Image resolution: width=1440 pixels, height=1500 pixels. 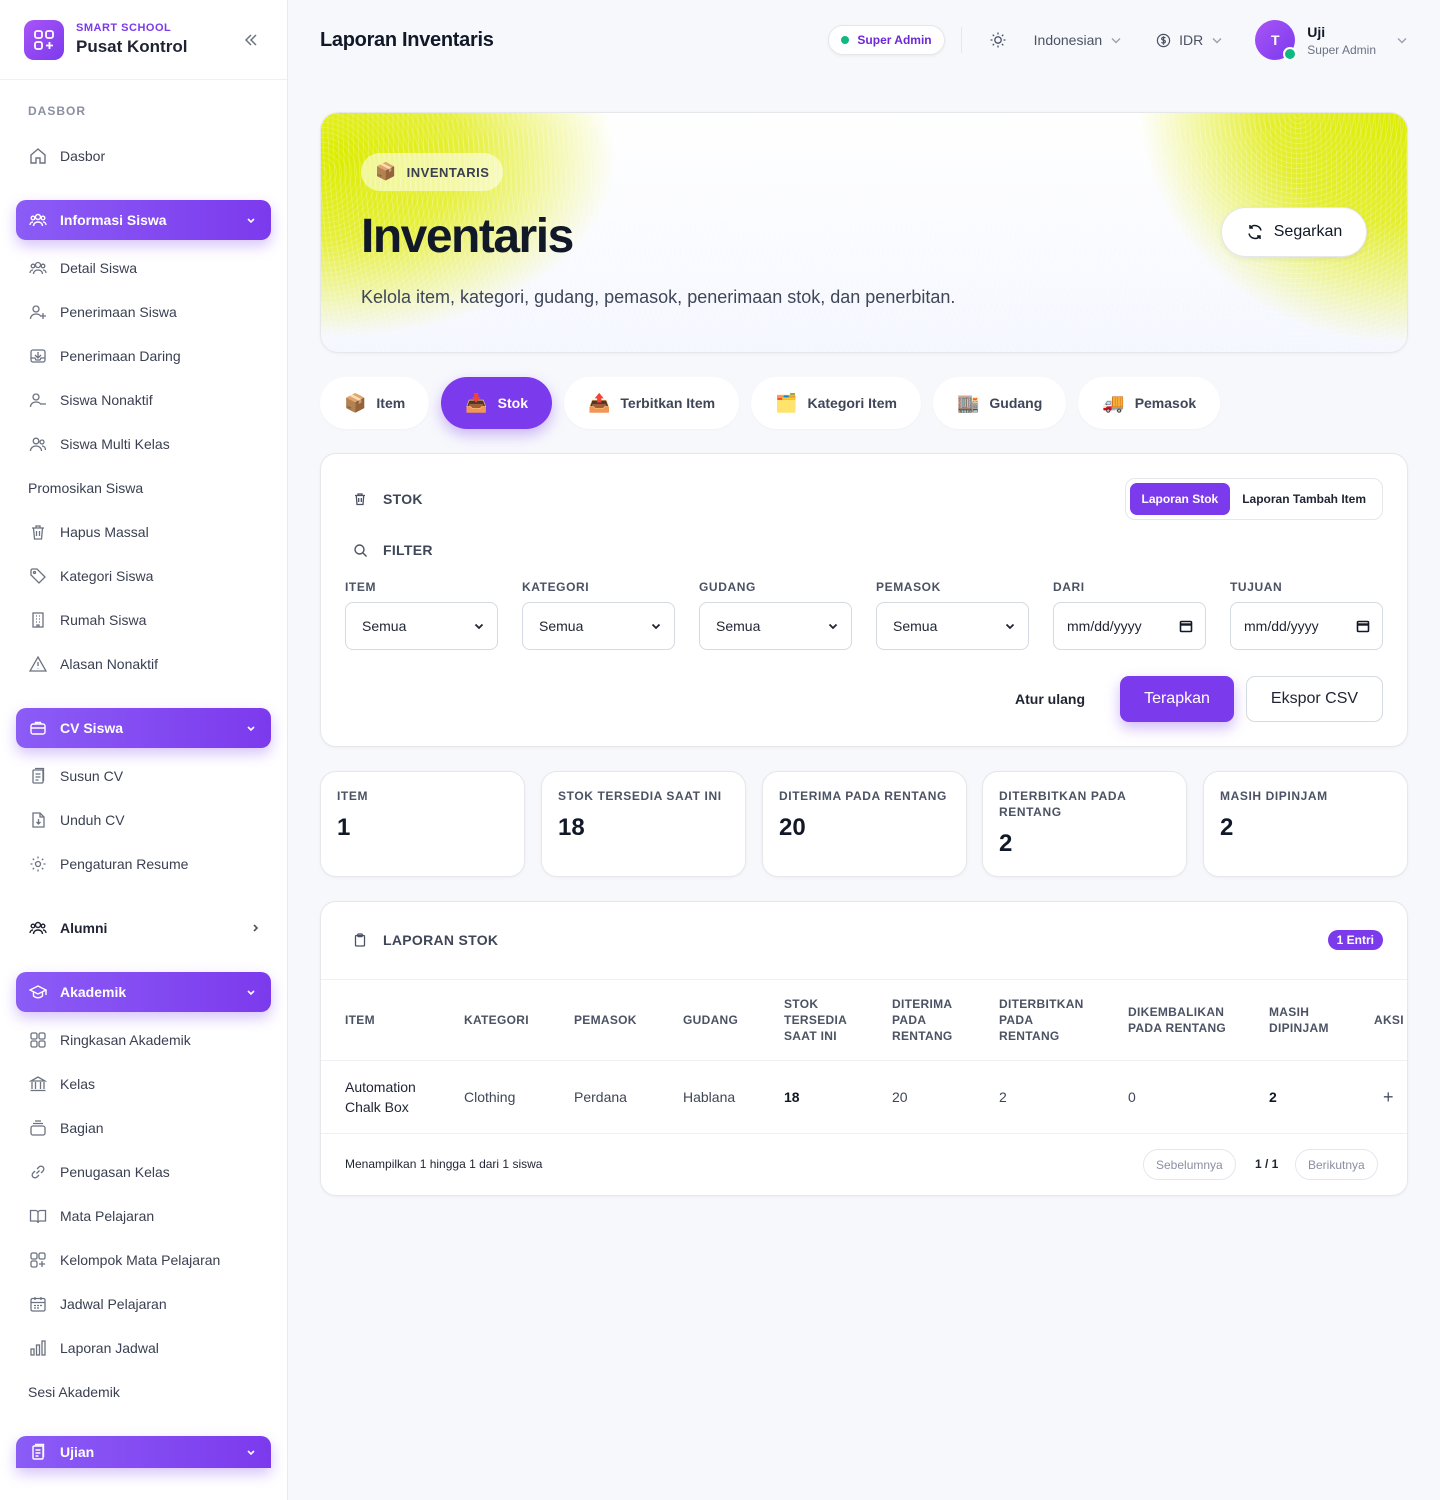 I want to click on sidebar-item-label: Siswa Multi Kelas, so click(x=115, y=444).